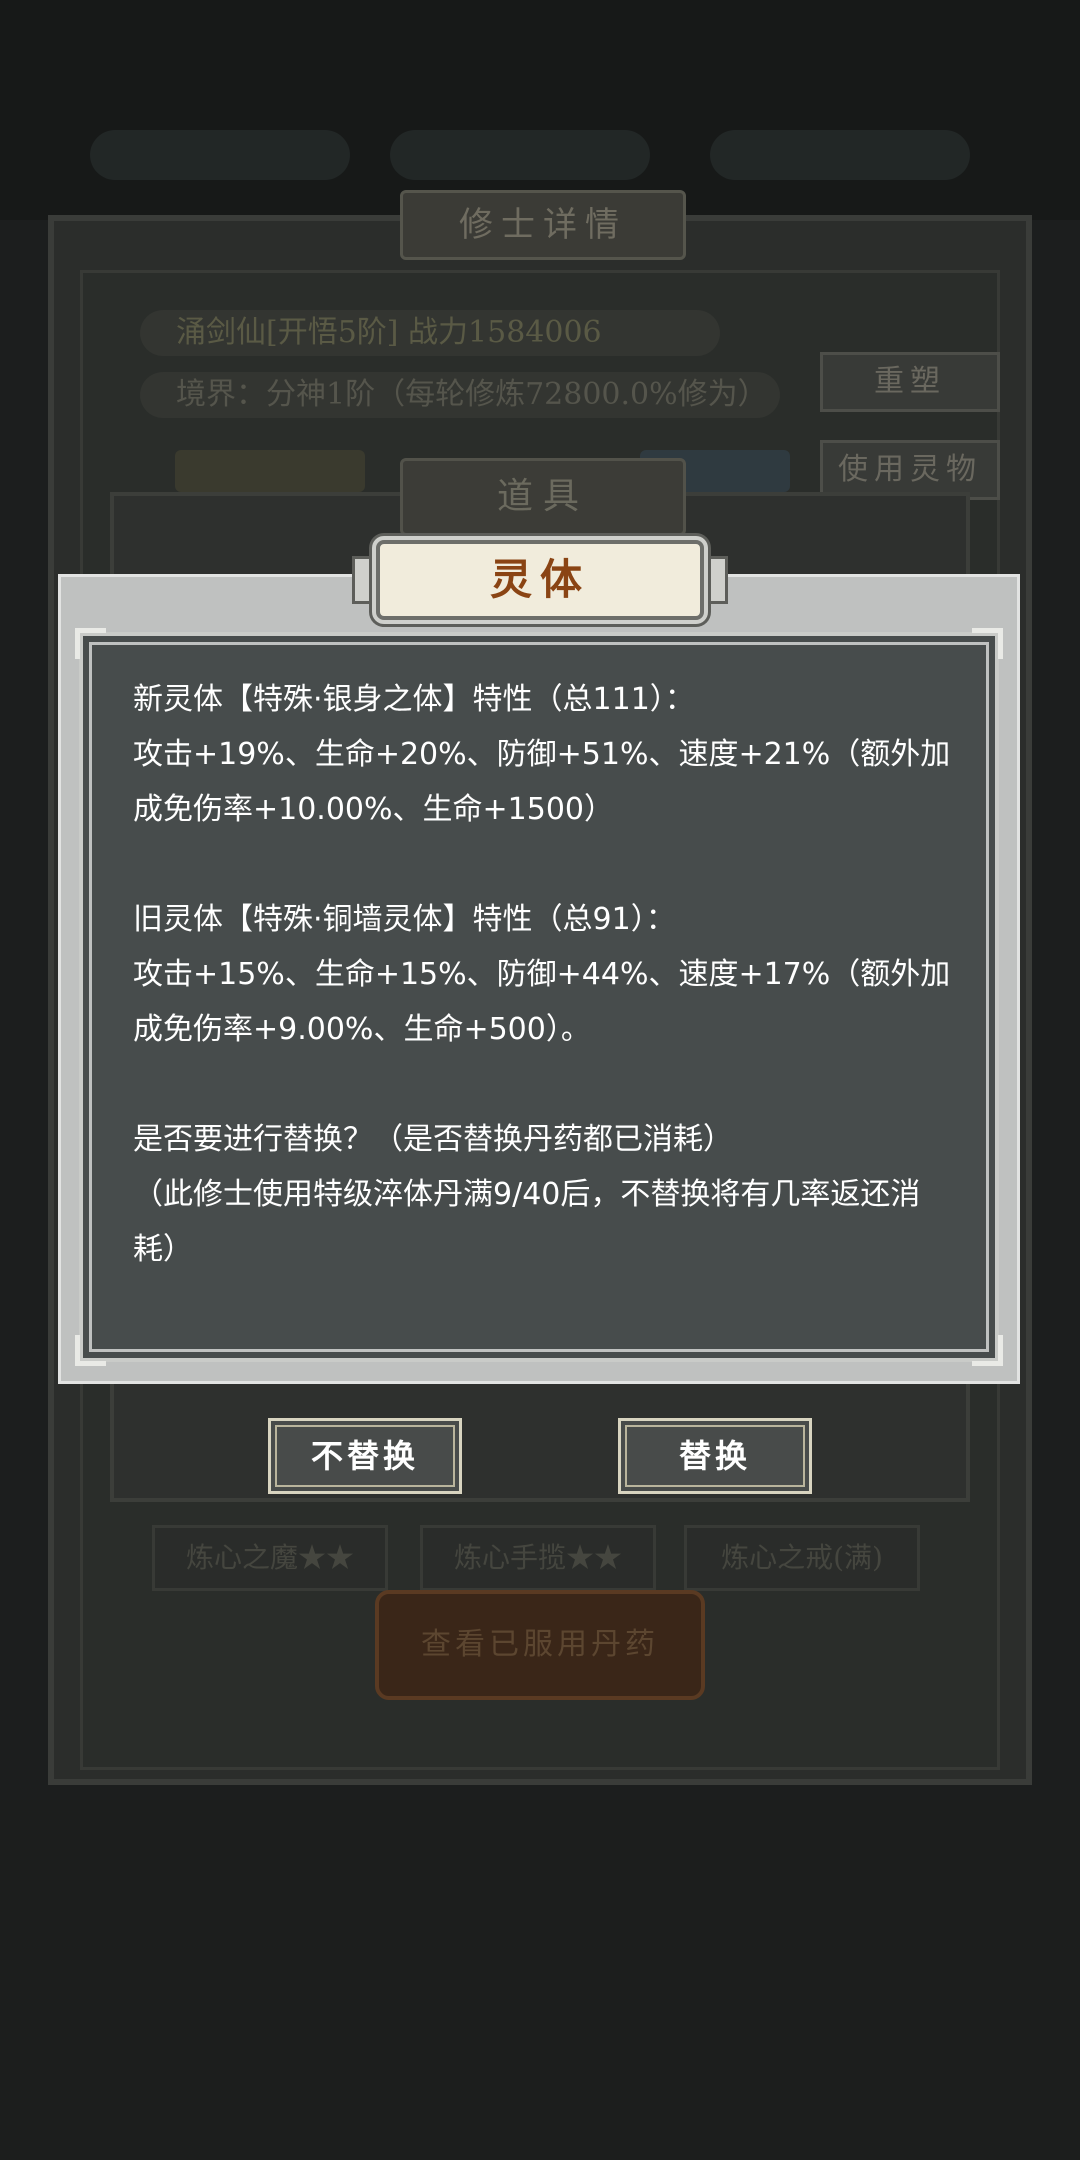  I want to click on new-body-header: 新灵体【特殊·银身之体】特性（总111）：, so click(414, 699).